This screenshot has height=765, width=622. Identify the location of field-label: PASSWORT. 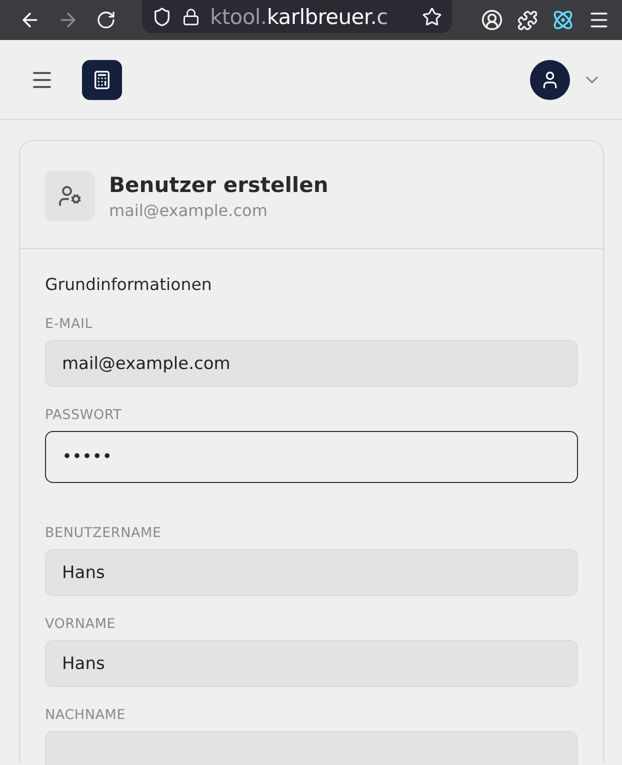
(84, 415).